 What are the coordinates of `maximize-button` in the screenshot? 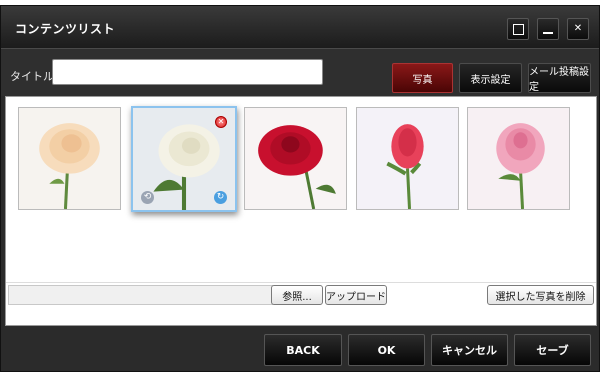 It's located at (518, 29).